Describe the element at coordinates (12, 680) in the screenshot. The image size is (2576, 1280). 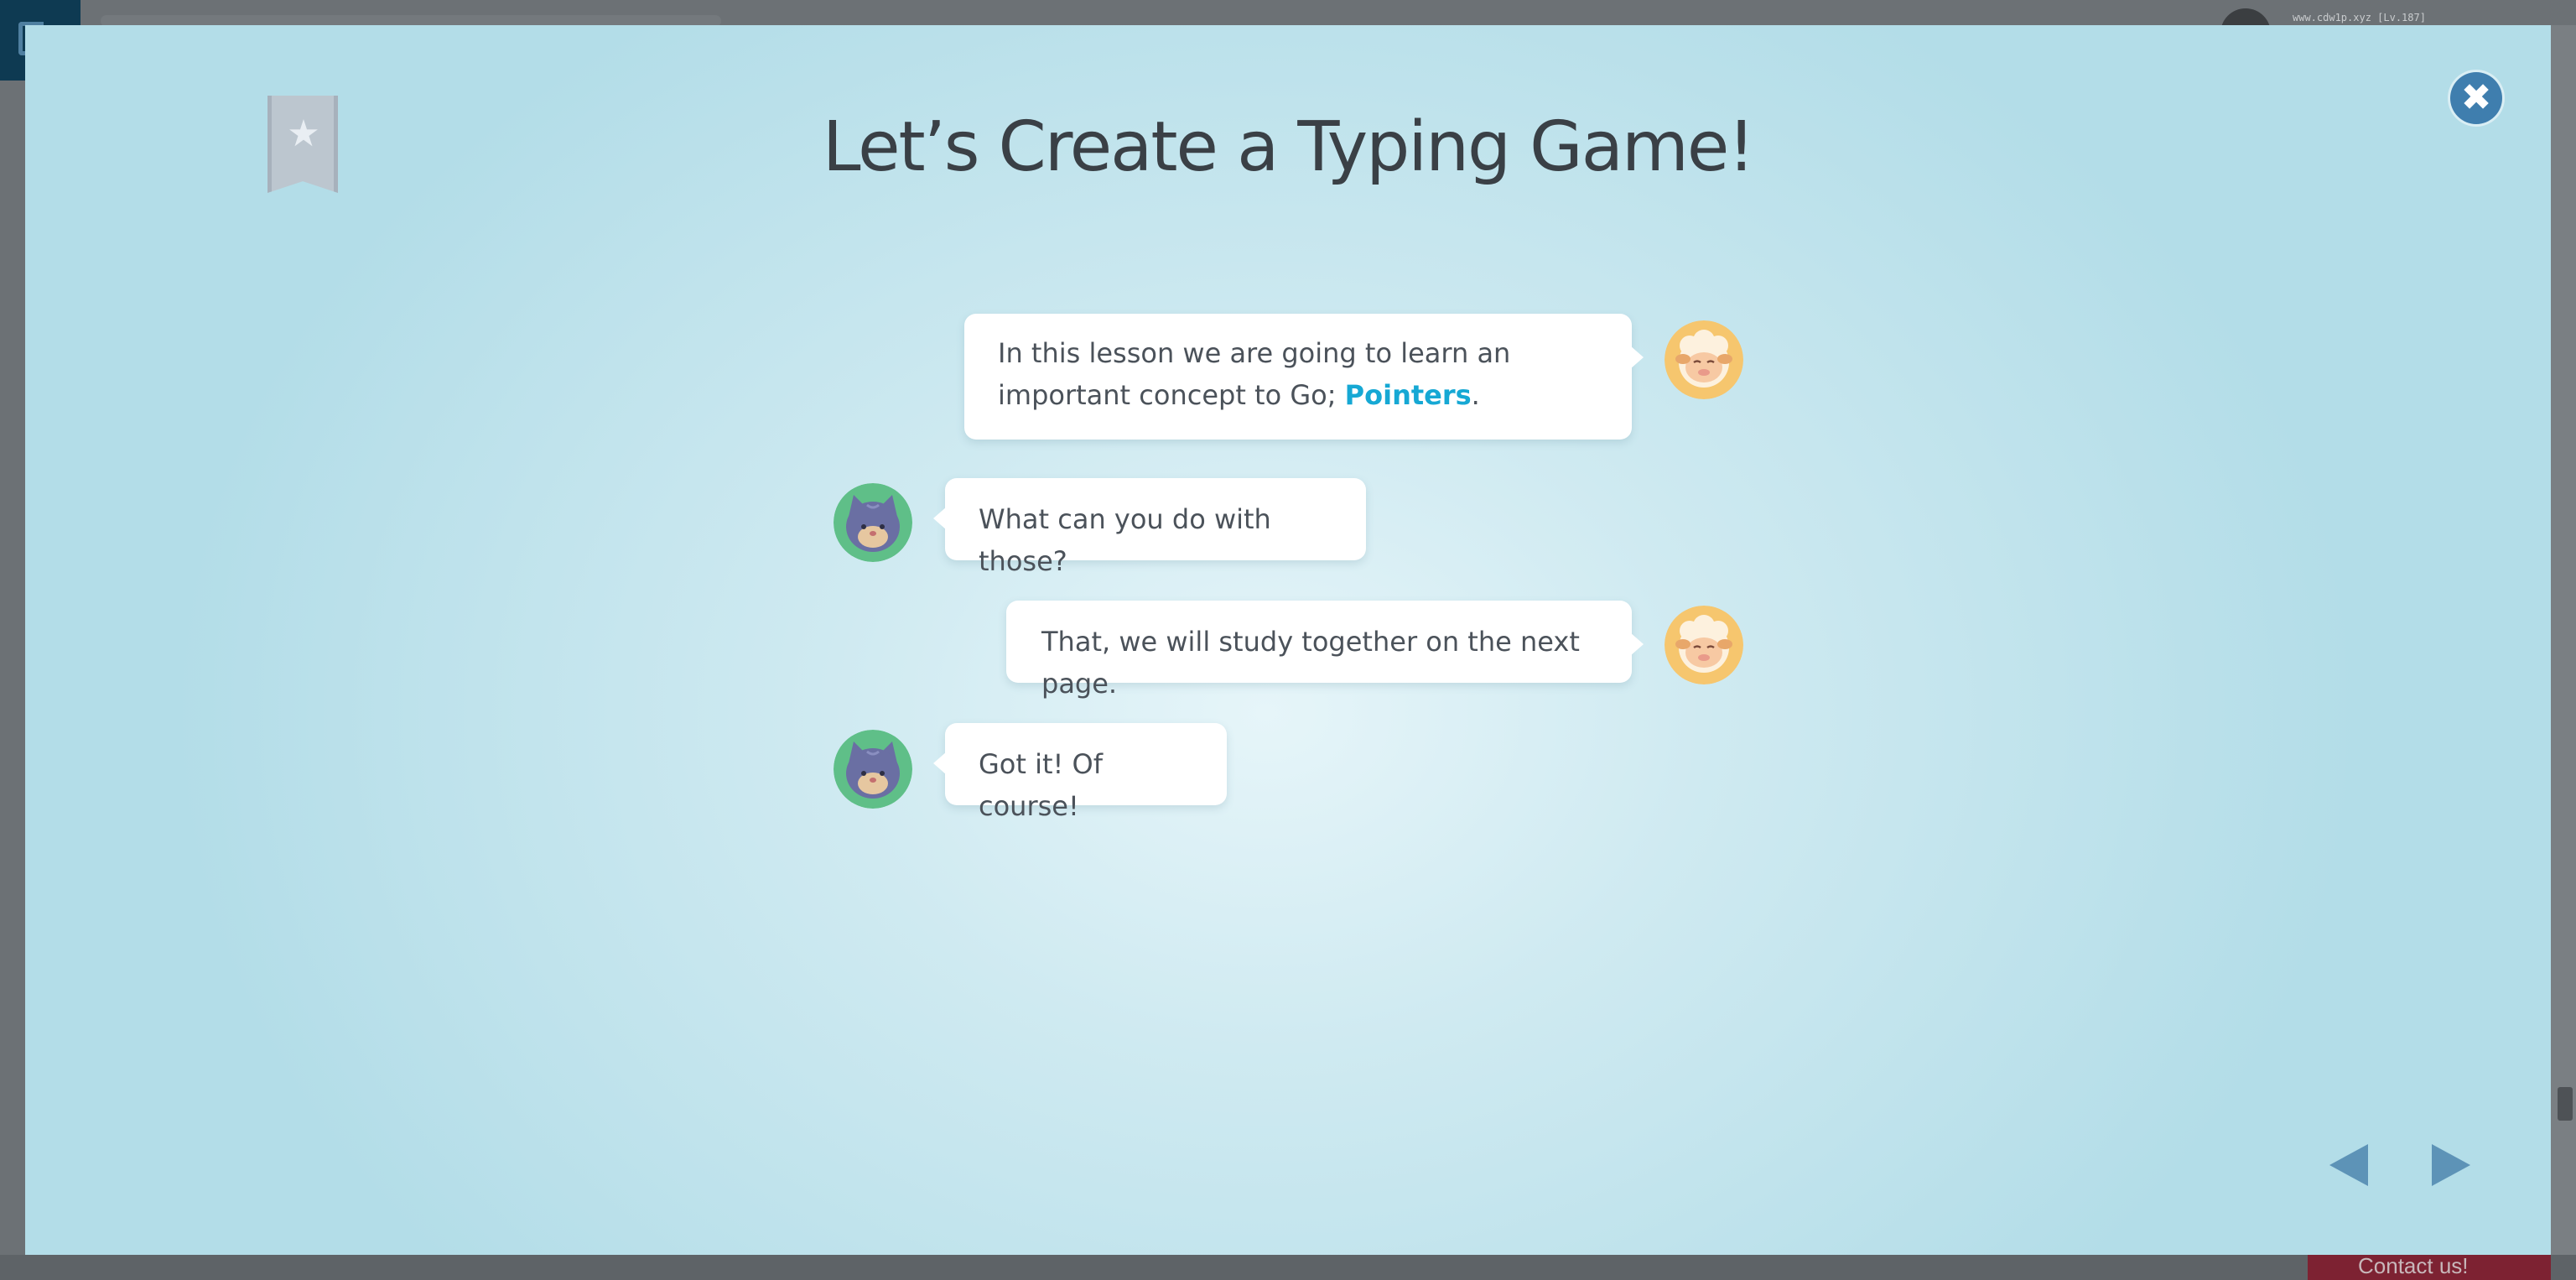
I see `left-sidebar` at that location.